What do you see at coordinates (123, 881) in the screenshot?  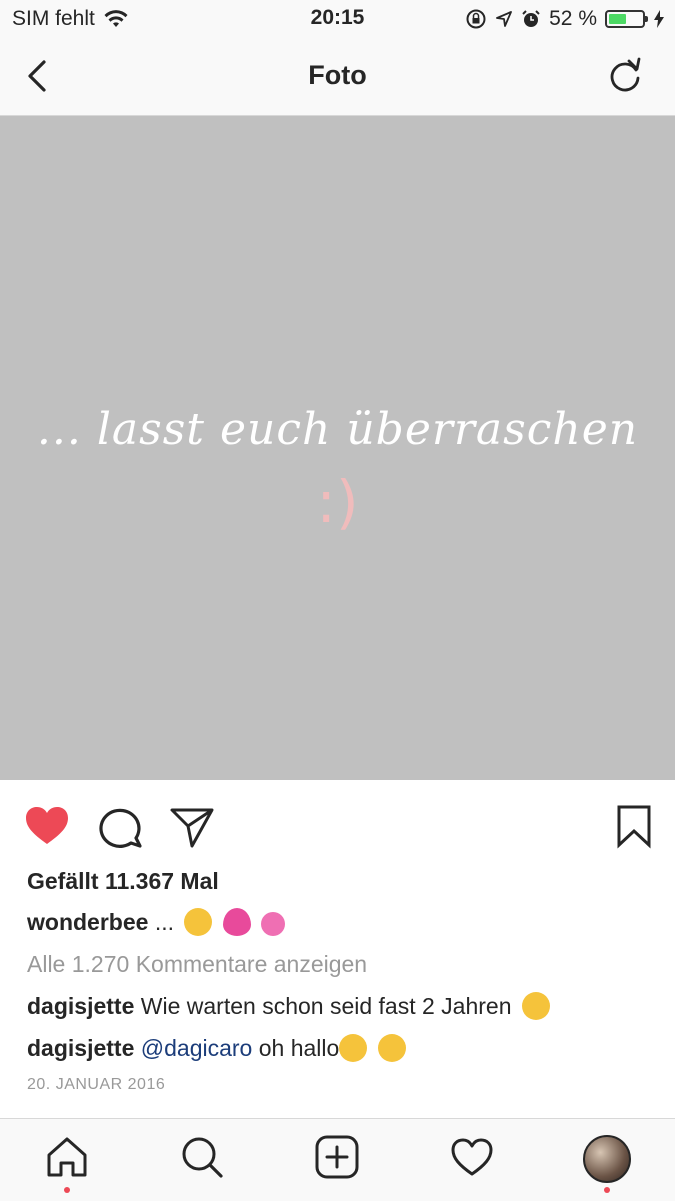 I see `like-count: Gefällt 11.367 Mal` at bounding box center [123, 881].